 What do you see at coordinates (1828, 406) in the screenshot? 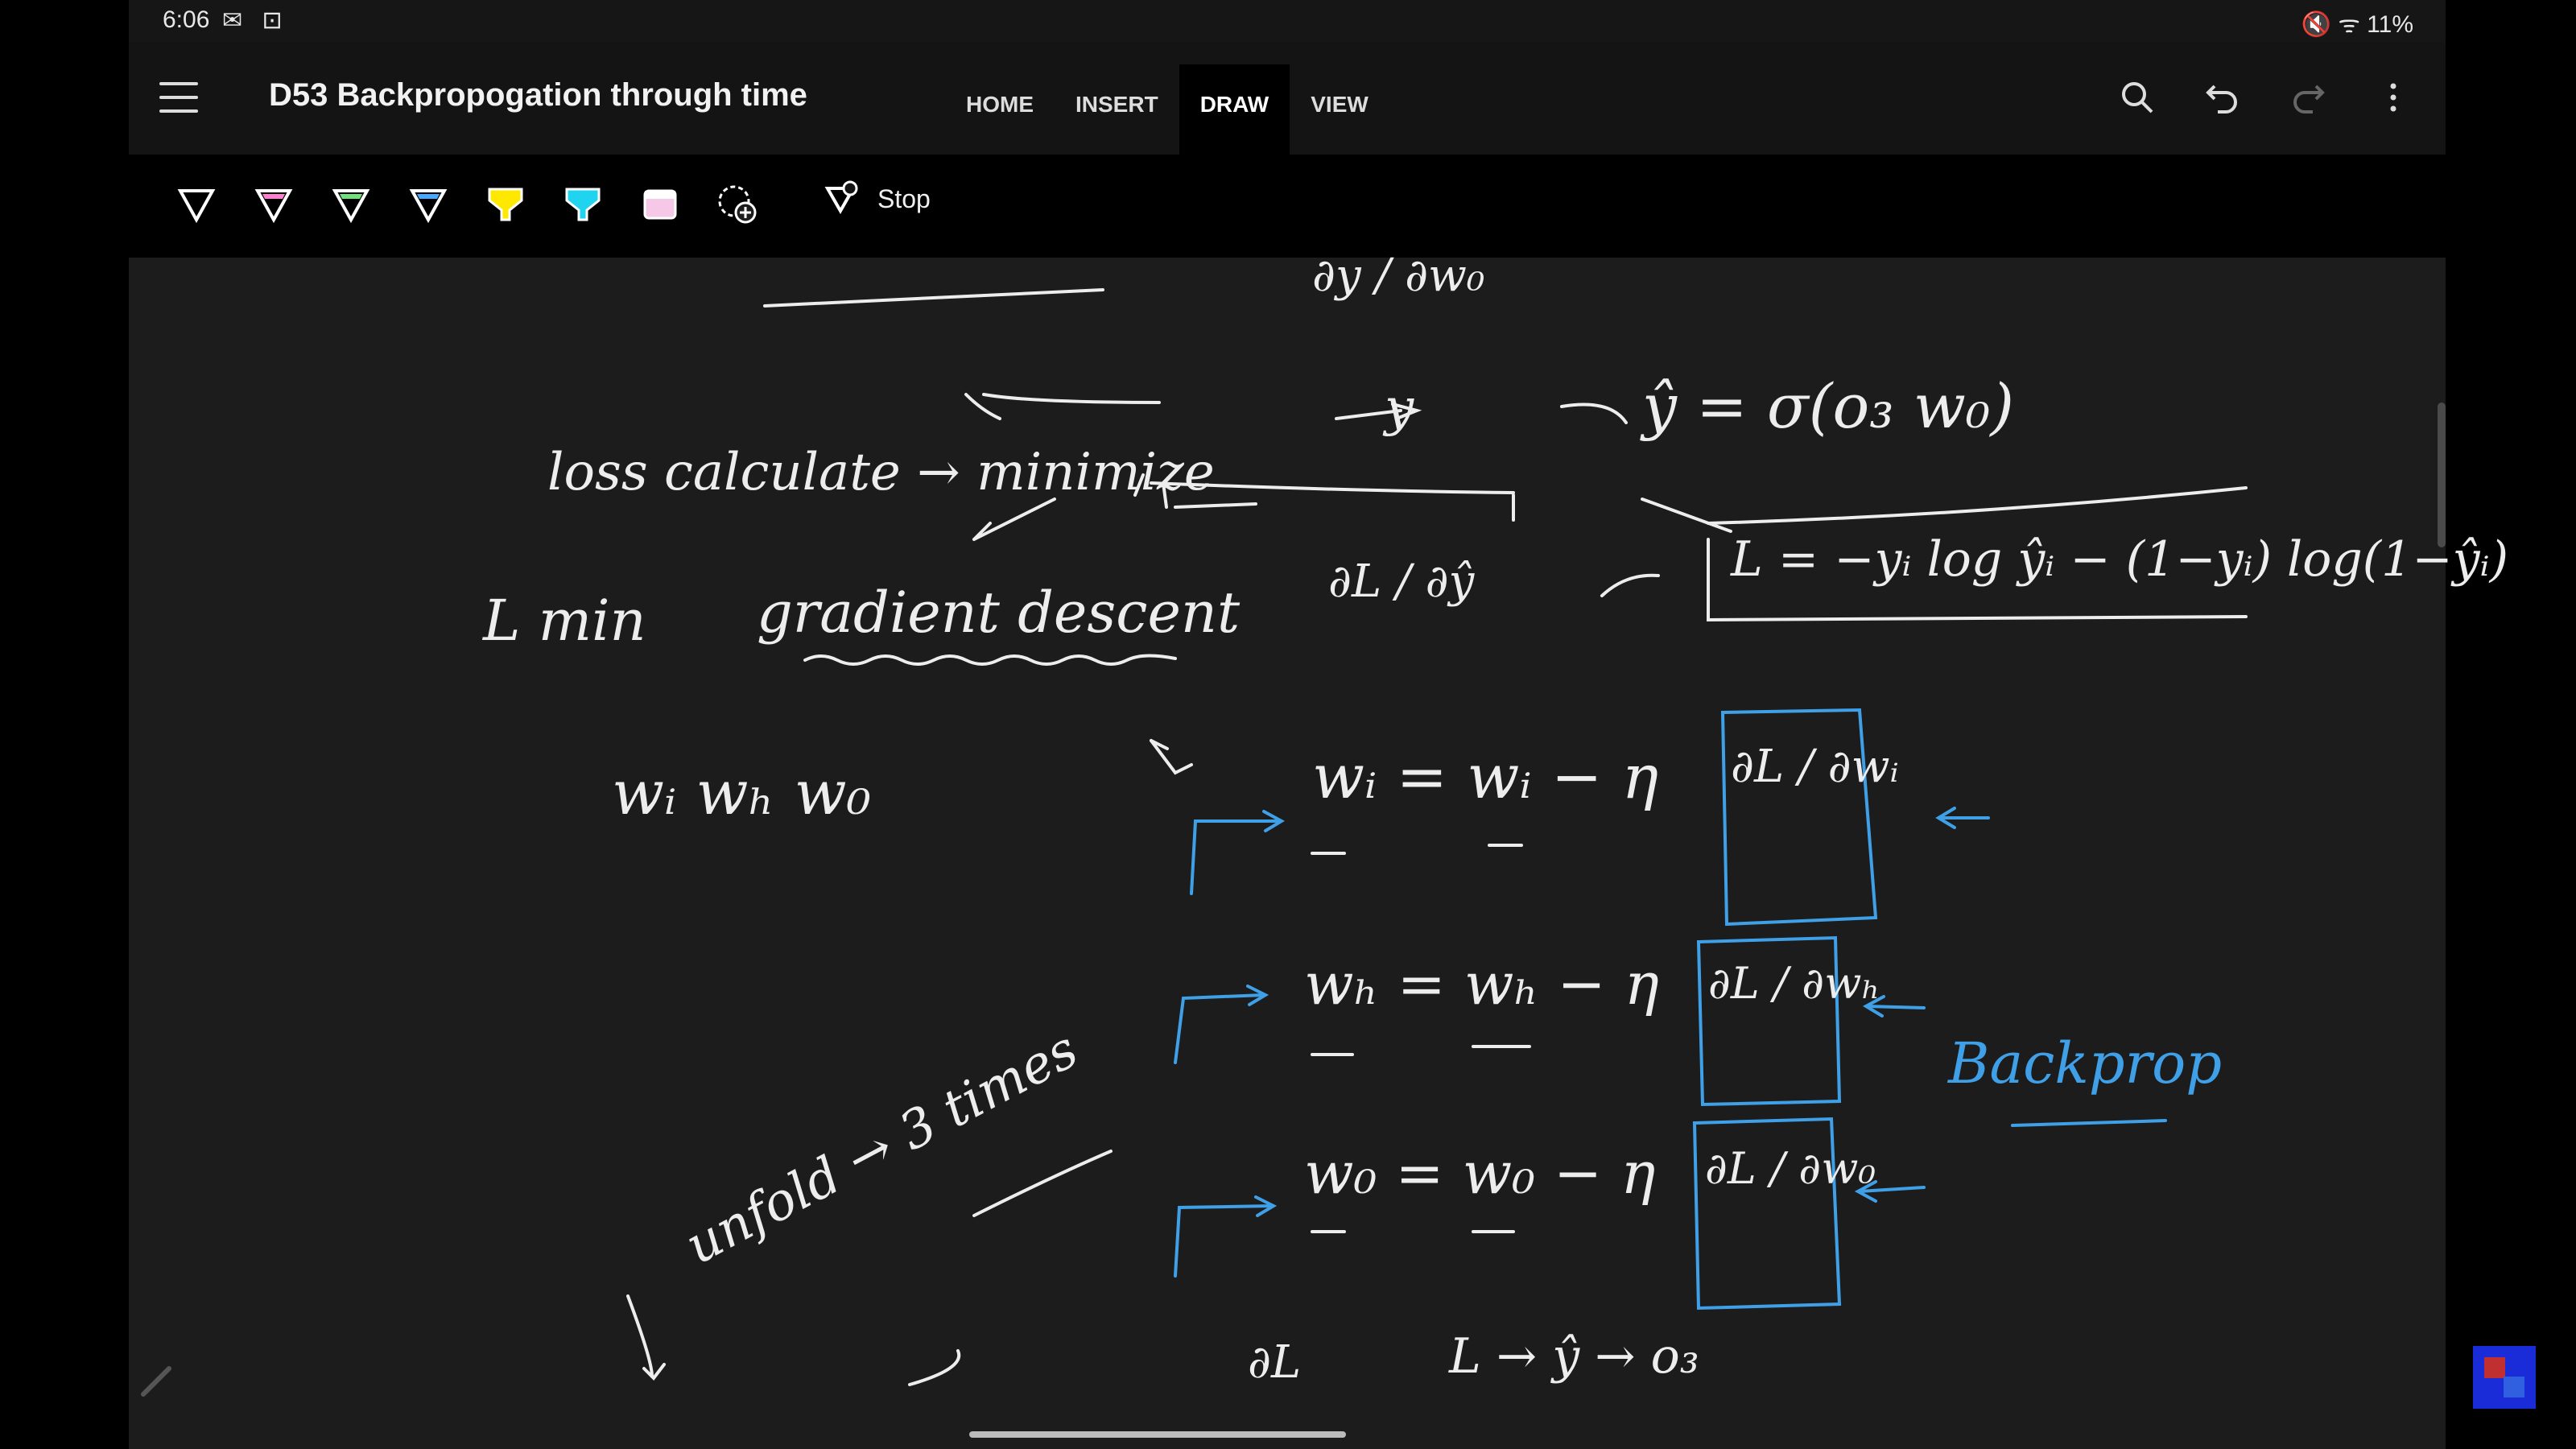
I see `ink-yhat-equation: ŷ = σ(o₃ w₀)` at bounding box center [1828, 406].